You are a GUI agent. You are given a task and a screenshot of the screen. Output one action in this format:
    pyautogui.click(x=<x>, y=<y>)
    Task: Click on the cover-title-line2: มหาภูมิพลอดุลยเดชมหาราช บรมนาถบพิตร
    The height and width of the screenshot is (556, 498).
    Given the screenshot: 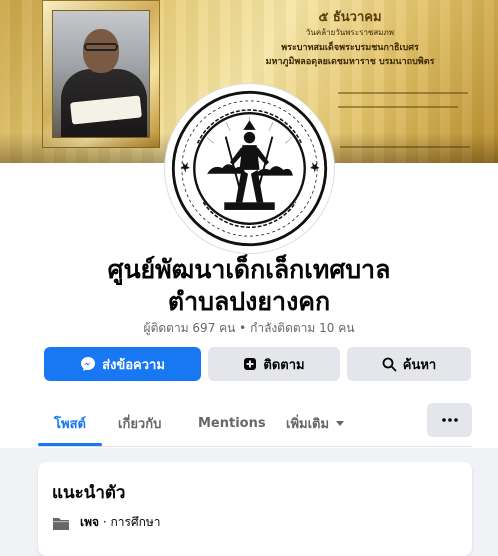 What is the action you would take?
    pyautogui.click(x=350, y=62)
    